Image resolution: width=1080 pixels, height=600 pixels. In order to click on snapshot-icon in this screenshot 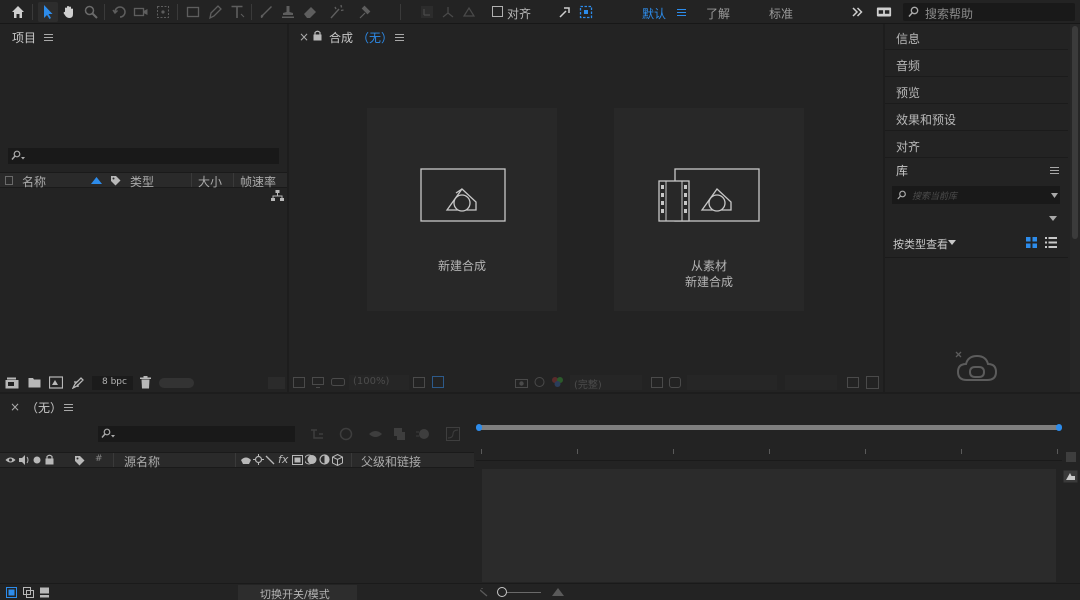, I will do `click(521, 382)`.